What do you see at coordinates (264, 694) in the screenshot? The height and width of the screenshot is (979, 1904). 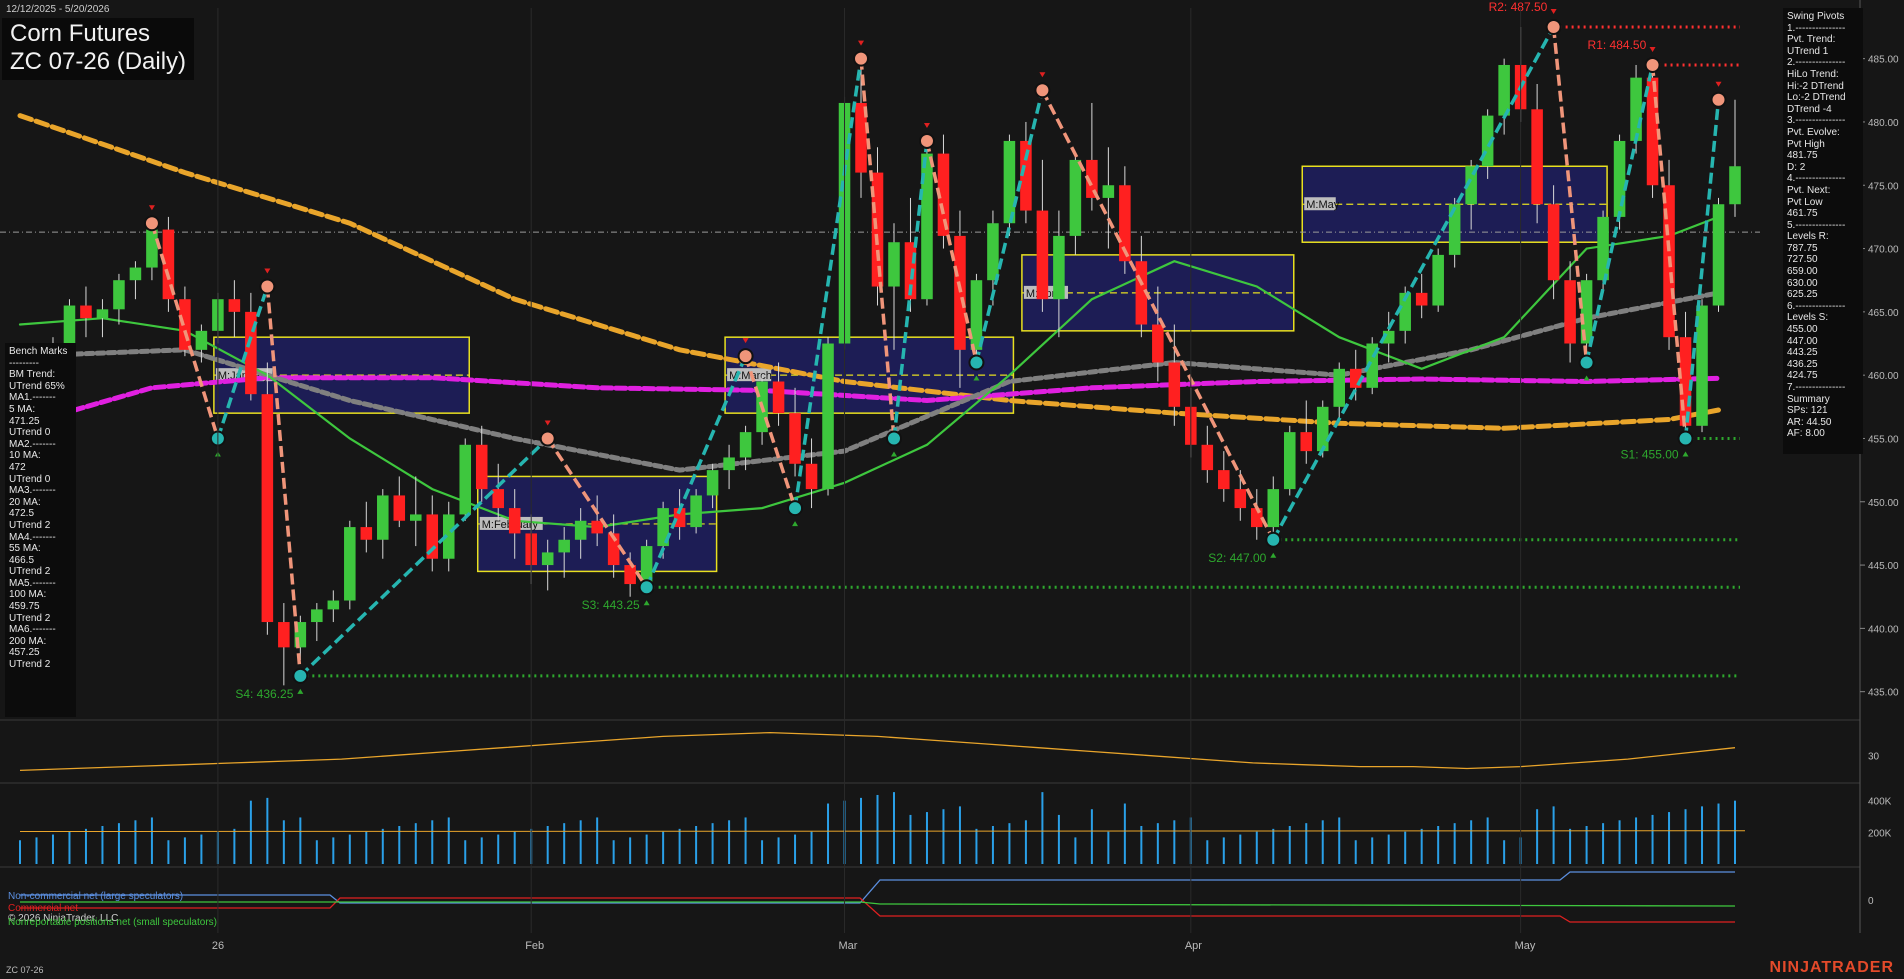 I see `support-resistance-label: S4: 436.25` at bounding box center [264, 694].